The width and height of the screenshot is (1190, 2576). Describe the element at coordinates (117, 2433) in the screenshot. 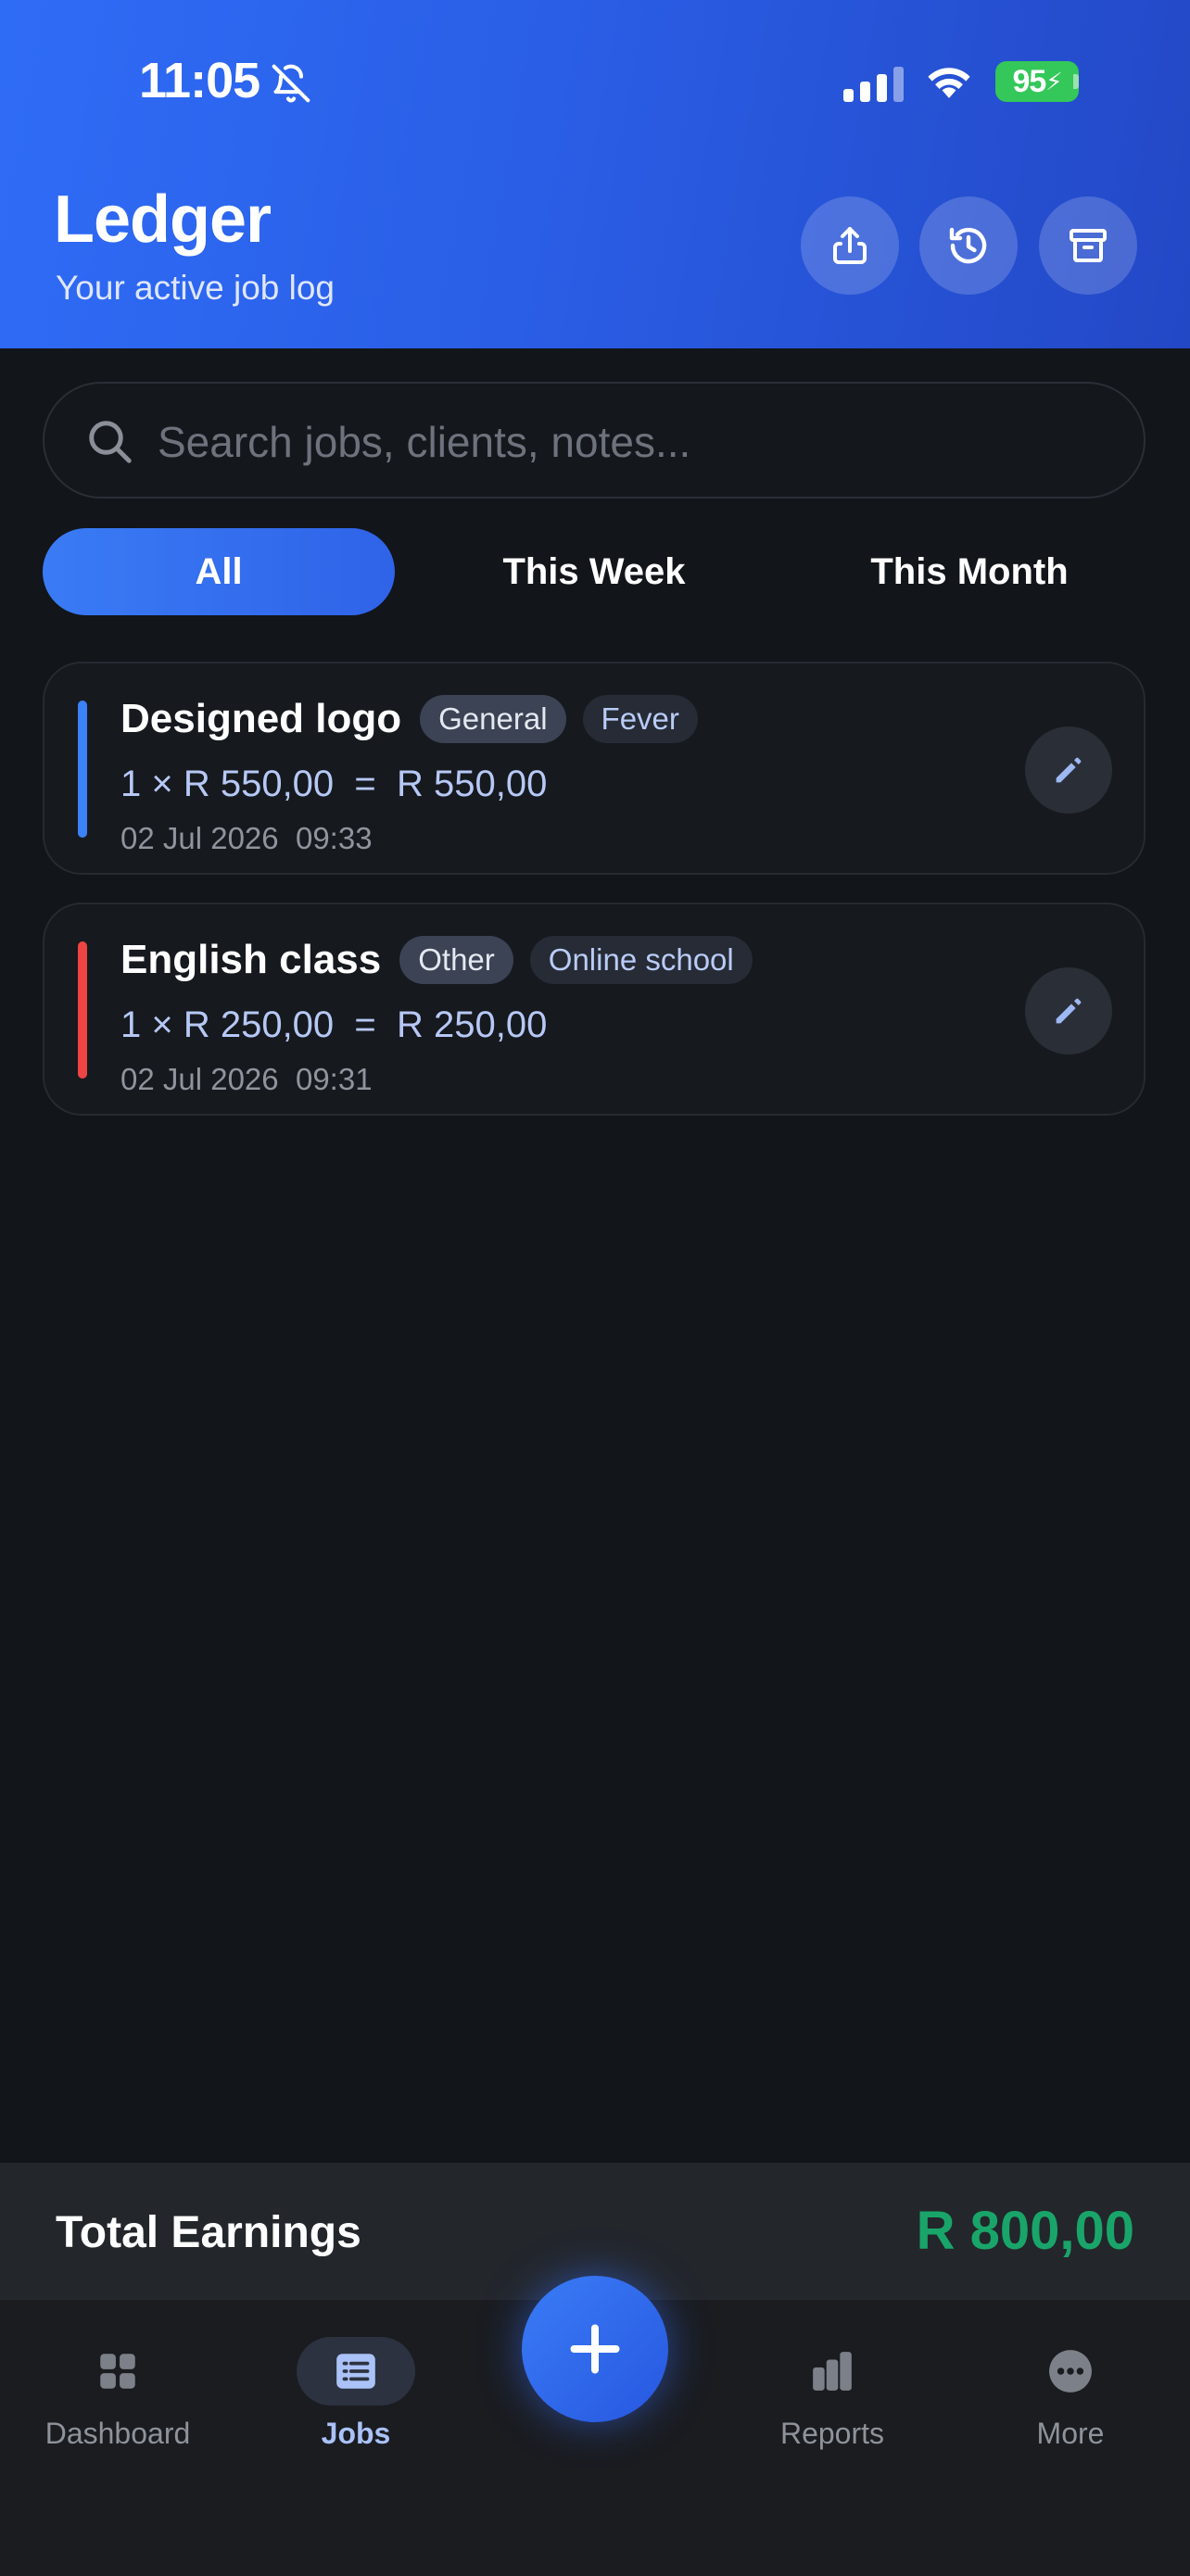

I see `nav-label-dashboard: Dashboard` at that location.